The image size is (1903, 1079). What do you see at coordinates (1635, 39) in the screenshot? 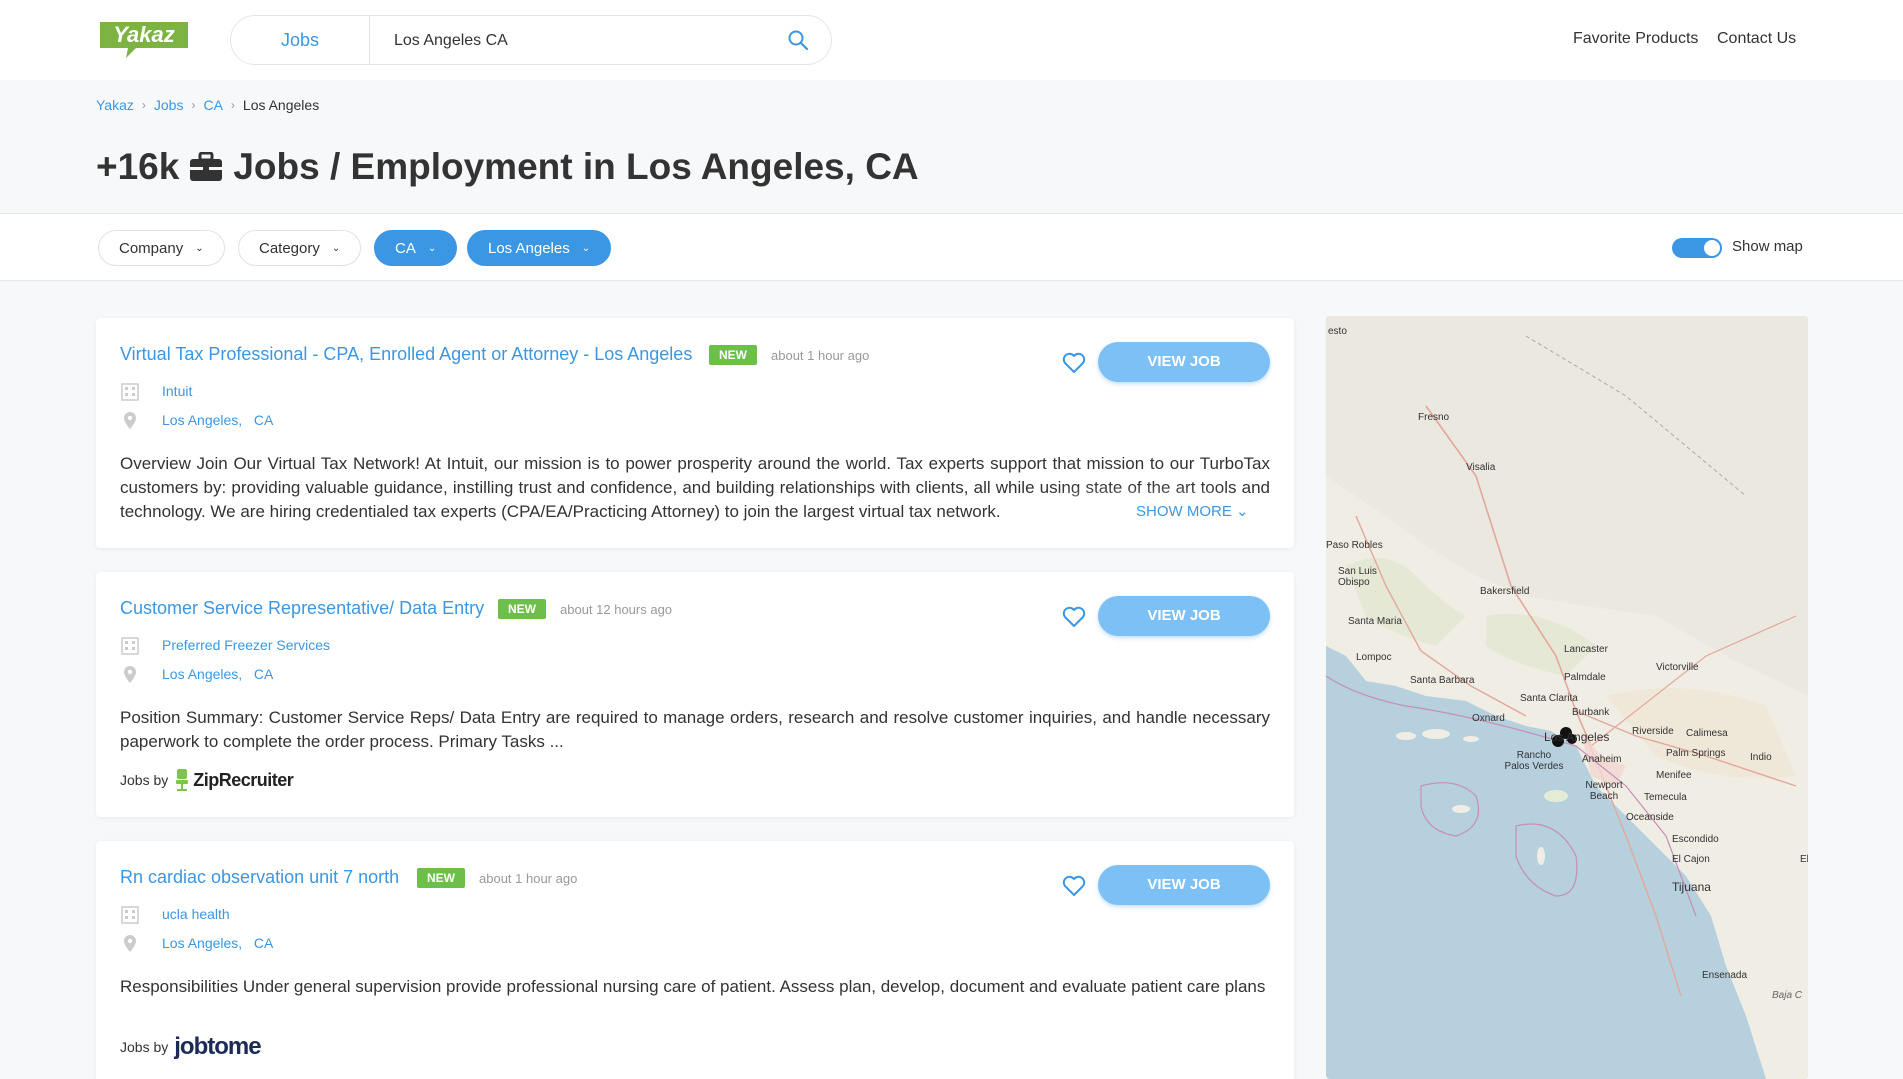
I see `favorite-products-link: Favorite Products` at bounding box center [1635, 39].